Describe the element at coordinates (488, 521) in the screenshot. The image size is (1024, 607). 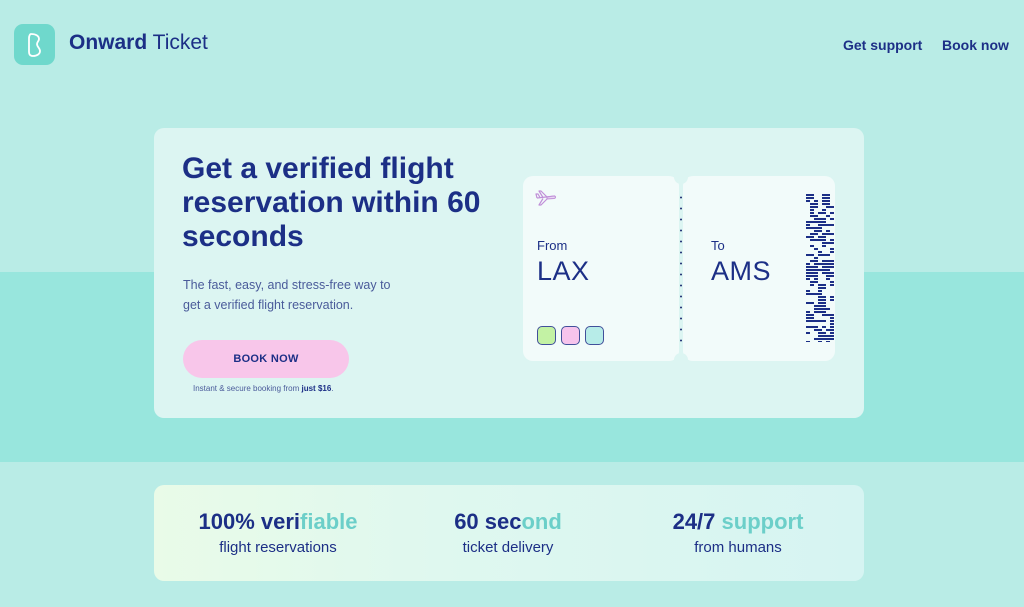
I see `stat-delivery-headline-a: 60 sec` at that location.